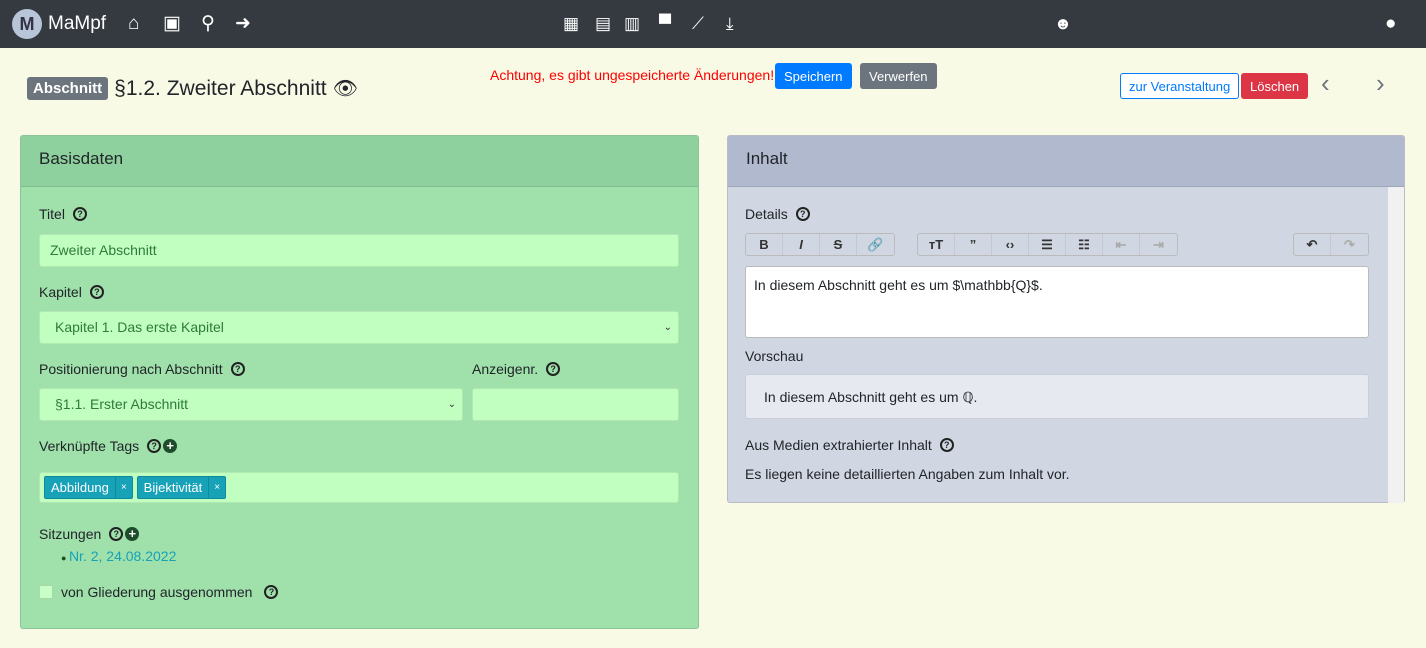  I want to click on download-icon: ⤓, so click(730, 24).